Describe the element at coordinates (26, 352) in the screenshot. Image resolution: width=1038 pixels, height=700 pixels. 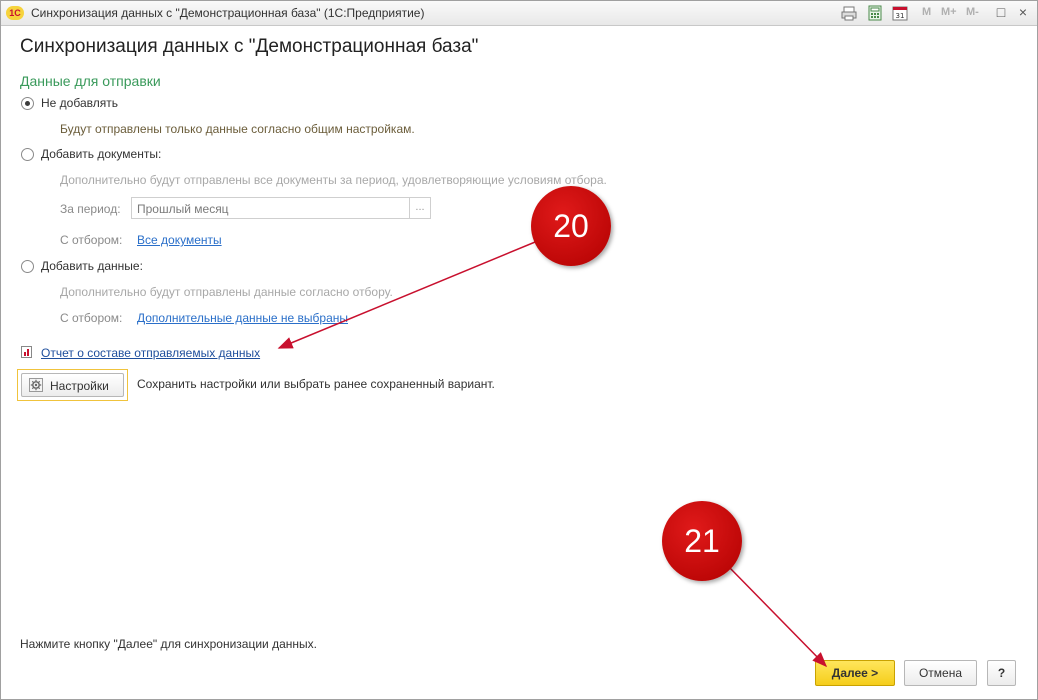
I see `report-icon` at that location.